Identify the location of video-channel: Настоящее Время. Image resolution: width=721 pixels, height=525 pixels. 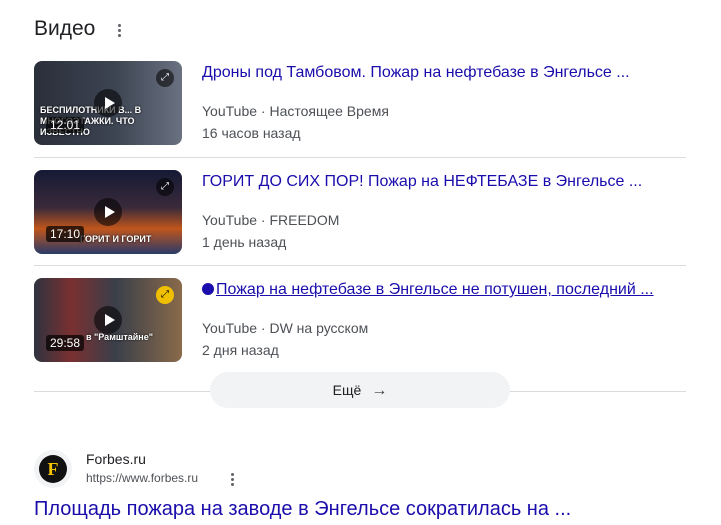
(329, 111).